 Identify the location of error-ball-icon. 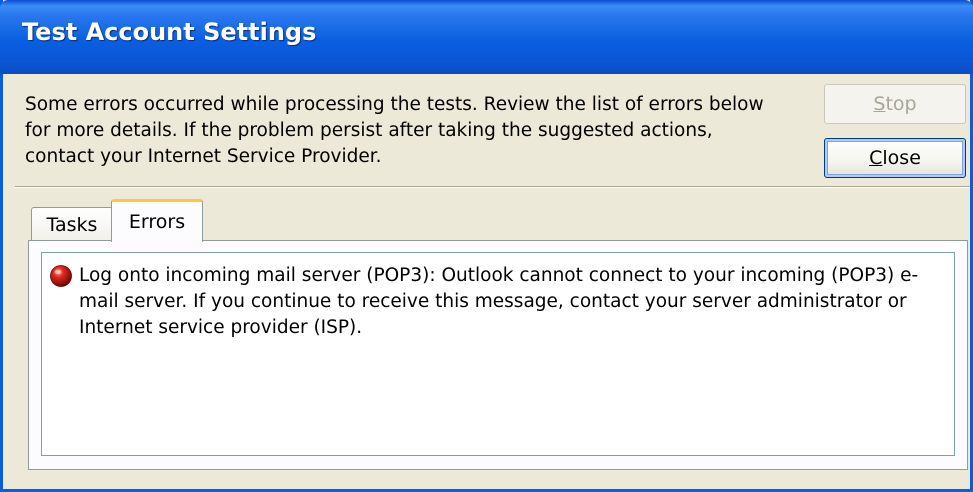
(61, 276).